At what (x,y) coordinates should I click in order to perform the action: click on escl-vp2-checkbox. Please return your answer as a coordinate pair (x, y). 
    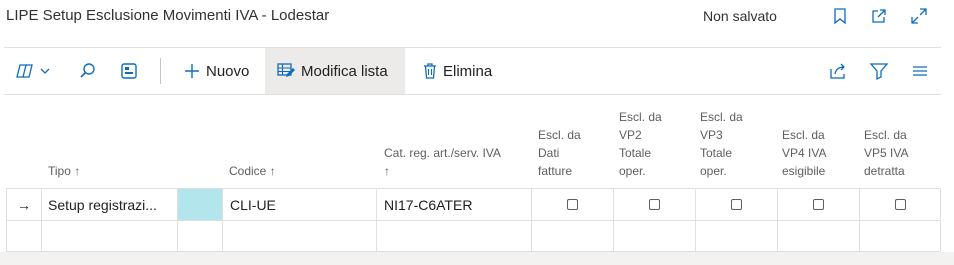
    Looking at the image, I should click on (654, 204).